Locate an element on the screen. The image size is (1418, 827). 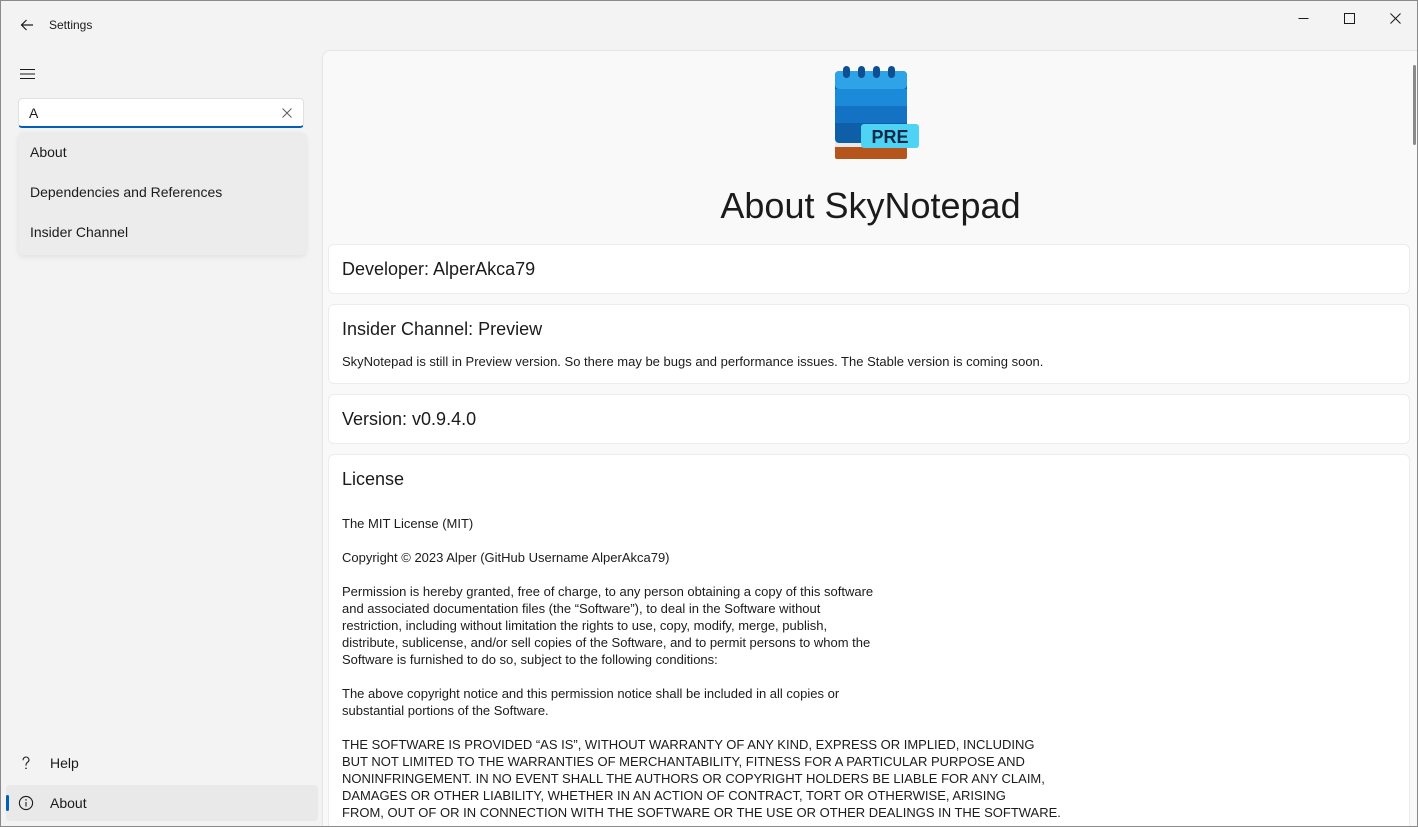
suggestion-item: Insider Channel is located at coordinates (162, 232).